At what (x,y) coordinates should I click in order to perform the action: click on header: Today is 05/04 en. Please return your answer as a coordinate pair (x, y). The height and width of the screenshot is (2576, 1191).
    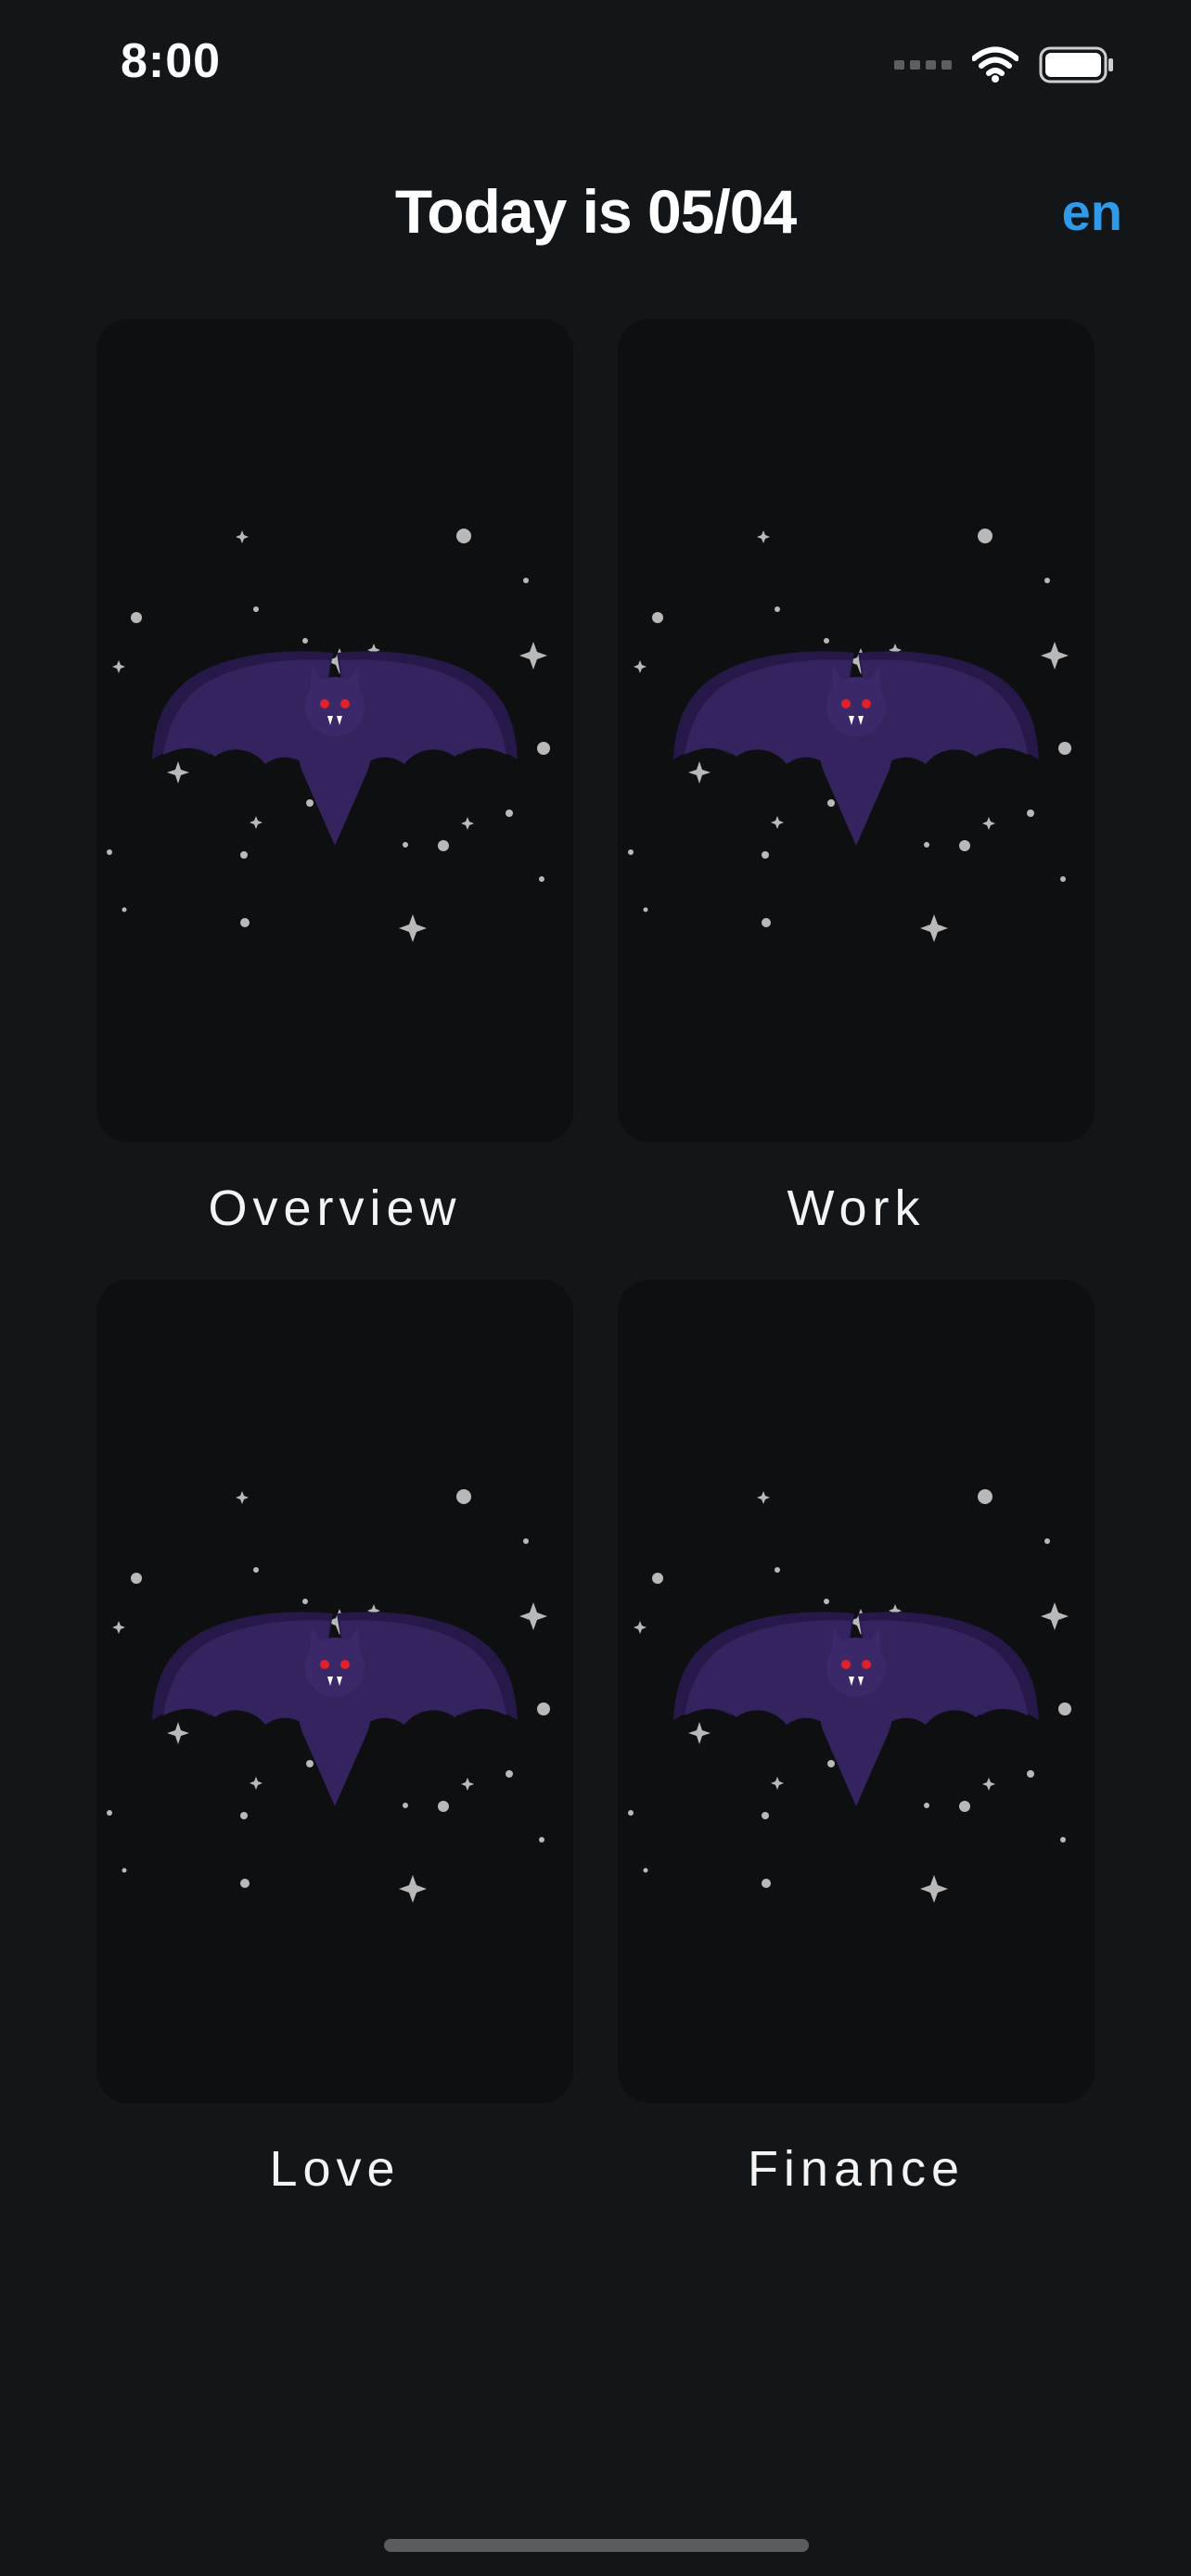
    Looking at the image, I should click on (595, 208).